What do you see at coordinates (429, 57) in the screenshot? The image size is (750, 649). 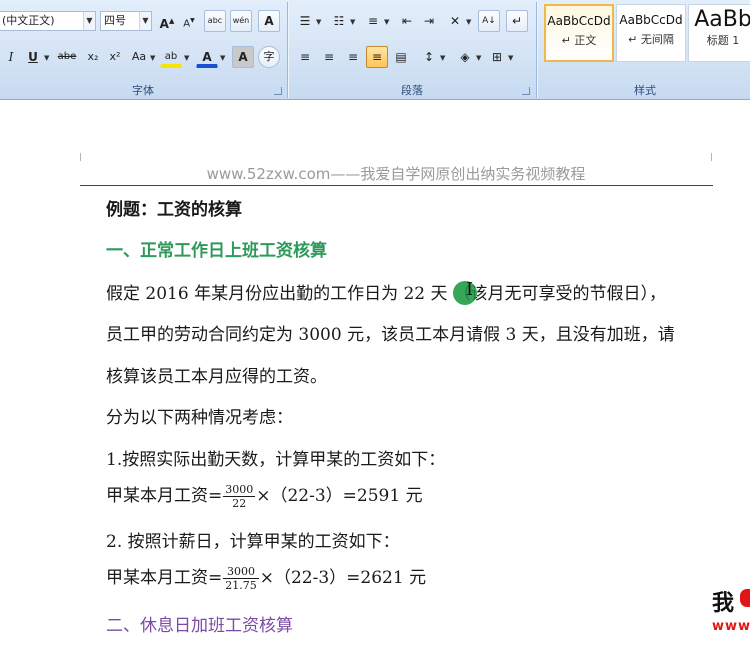 I see `line-spacing-icon: ↕` at bounding box center [429, 57].